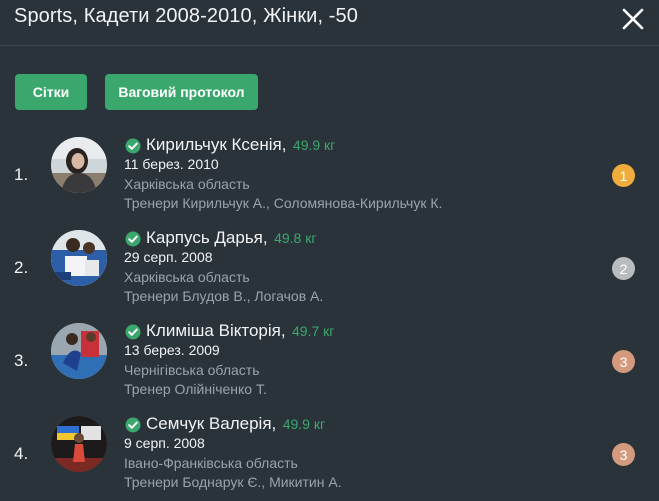  I want to click on athlete-weight: 49.8 кг, so click(295, 238).